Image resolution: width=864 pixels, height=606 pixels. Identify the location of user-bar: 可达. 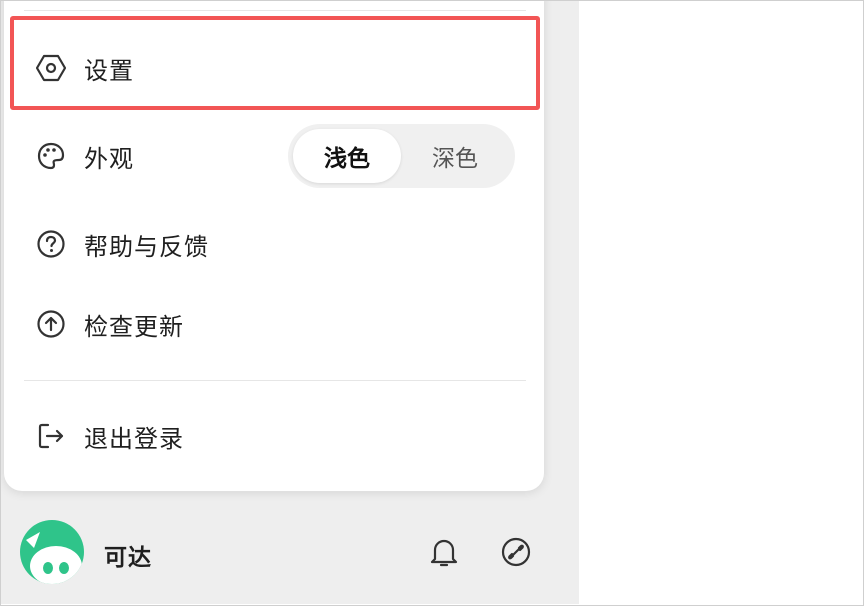
(290, 555).